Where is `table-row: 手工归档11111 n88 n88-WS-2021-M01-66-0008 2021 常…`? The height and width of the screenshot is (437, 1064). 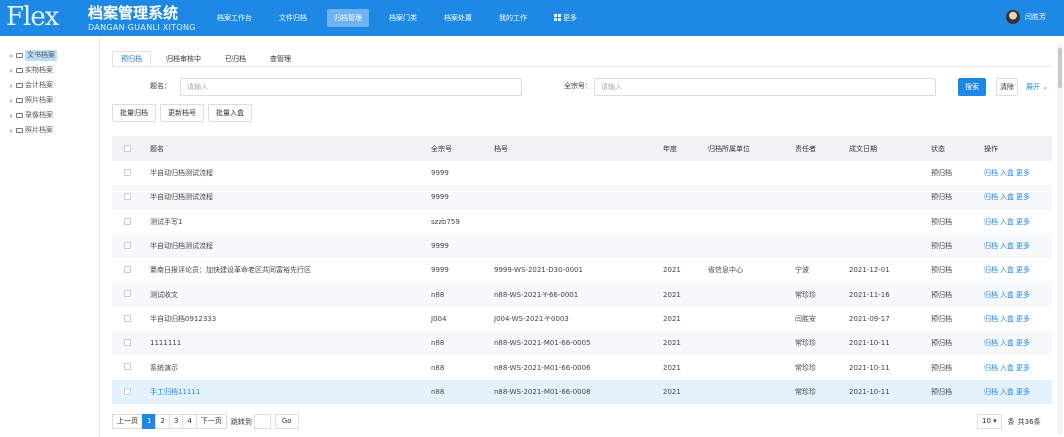
table-row: 手工归档11111 n88 n88-WS-2021-M01-66-0008 2021 常… is located at coordinates (582, 391).